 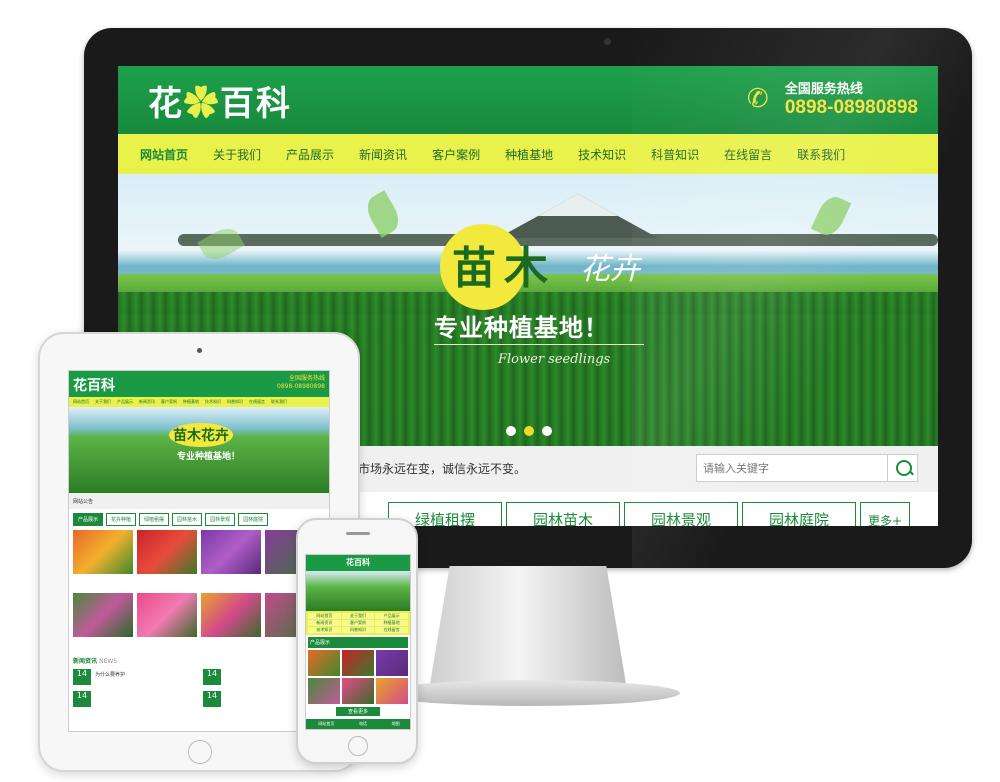 What do you see at coordinates (199, 350) in the screenshot?
I see `tablet-camera` at bounding box center [199, 350].